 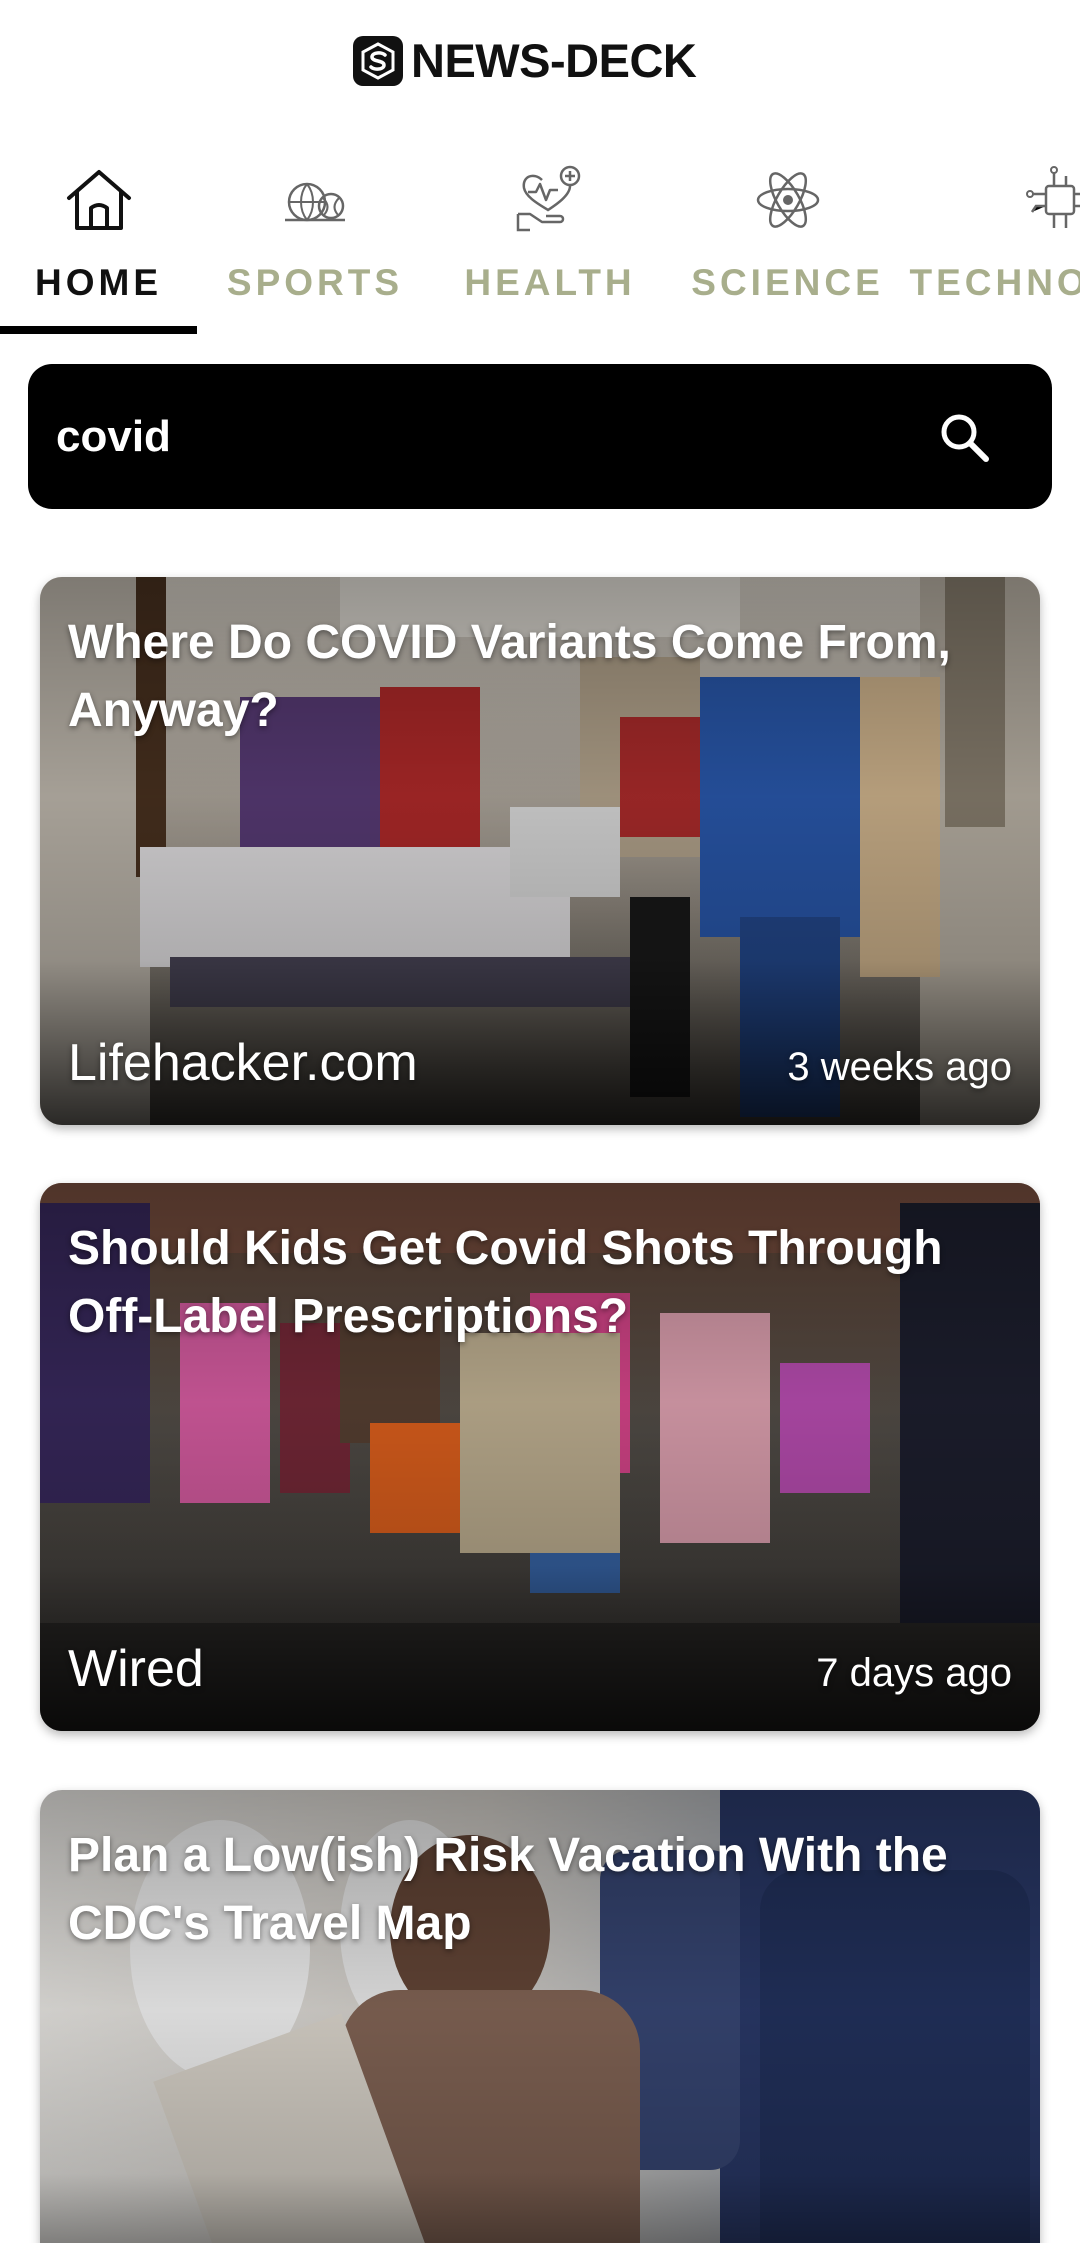 I want to click on sports-balls-icon, so click(x=315, y=202).